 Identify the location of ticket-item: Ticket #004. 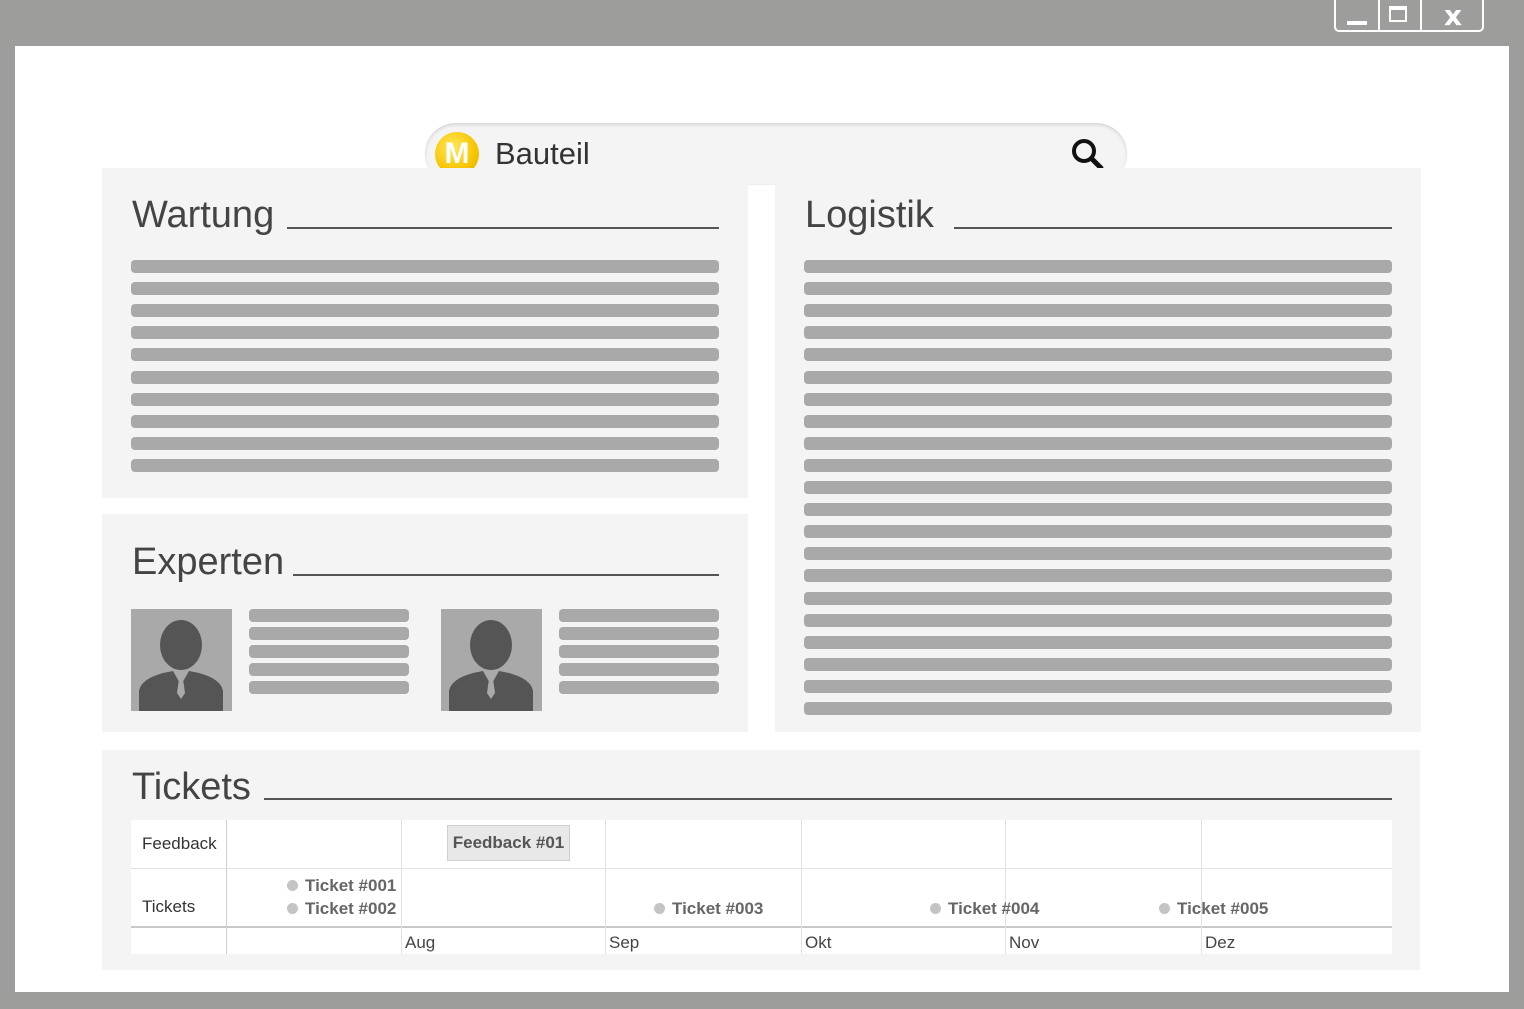
(984, 909).